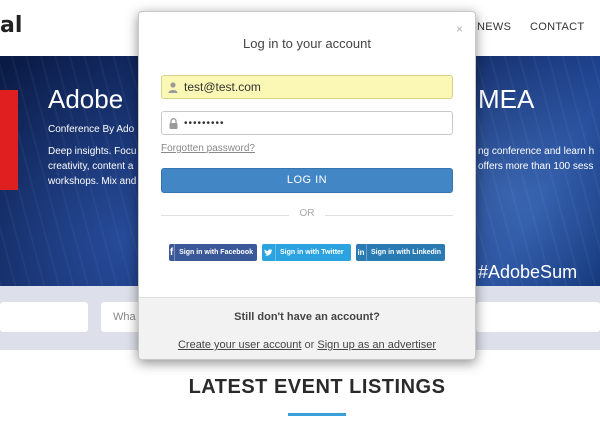  Describe the element at coordinates (86, 99) in the screenshot. I see `hero-title: Adobe` at that location.